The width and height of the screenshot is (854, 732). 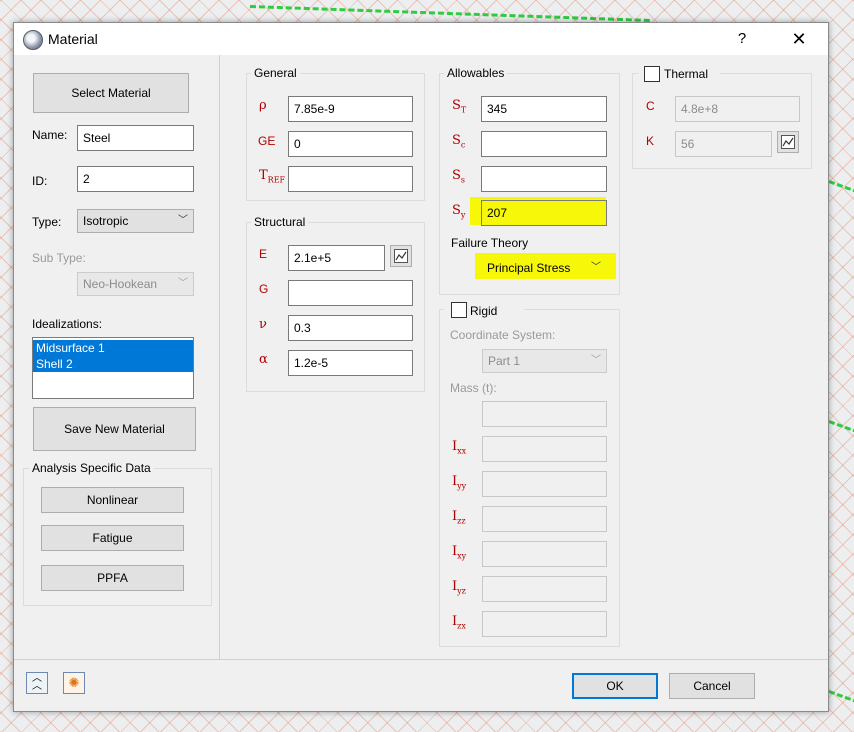 I want to click on type-select: Isotropic ﹀, so click(x=135, y=221).